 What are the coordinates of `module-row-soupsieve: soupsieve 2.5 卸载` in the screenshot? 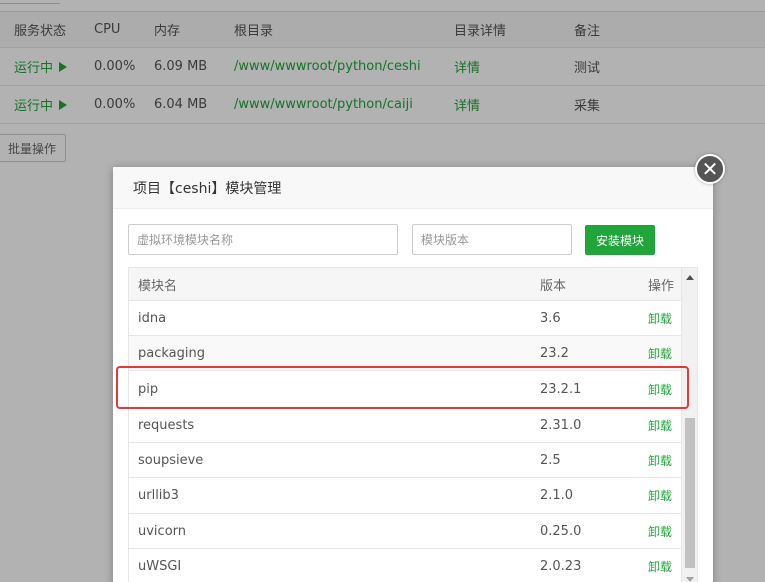 It's located at (405, 460).